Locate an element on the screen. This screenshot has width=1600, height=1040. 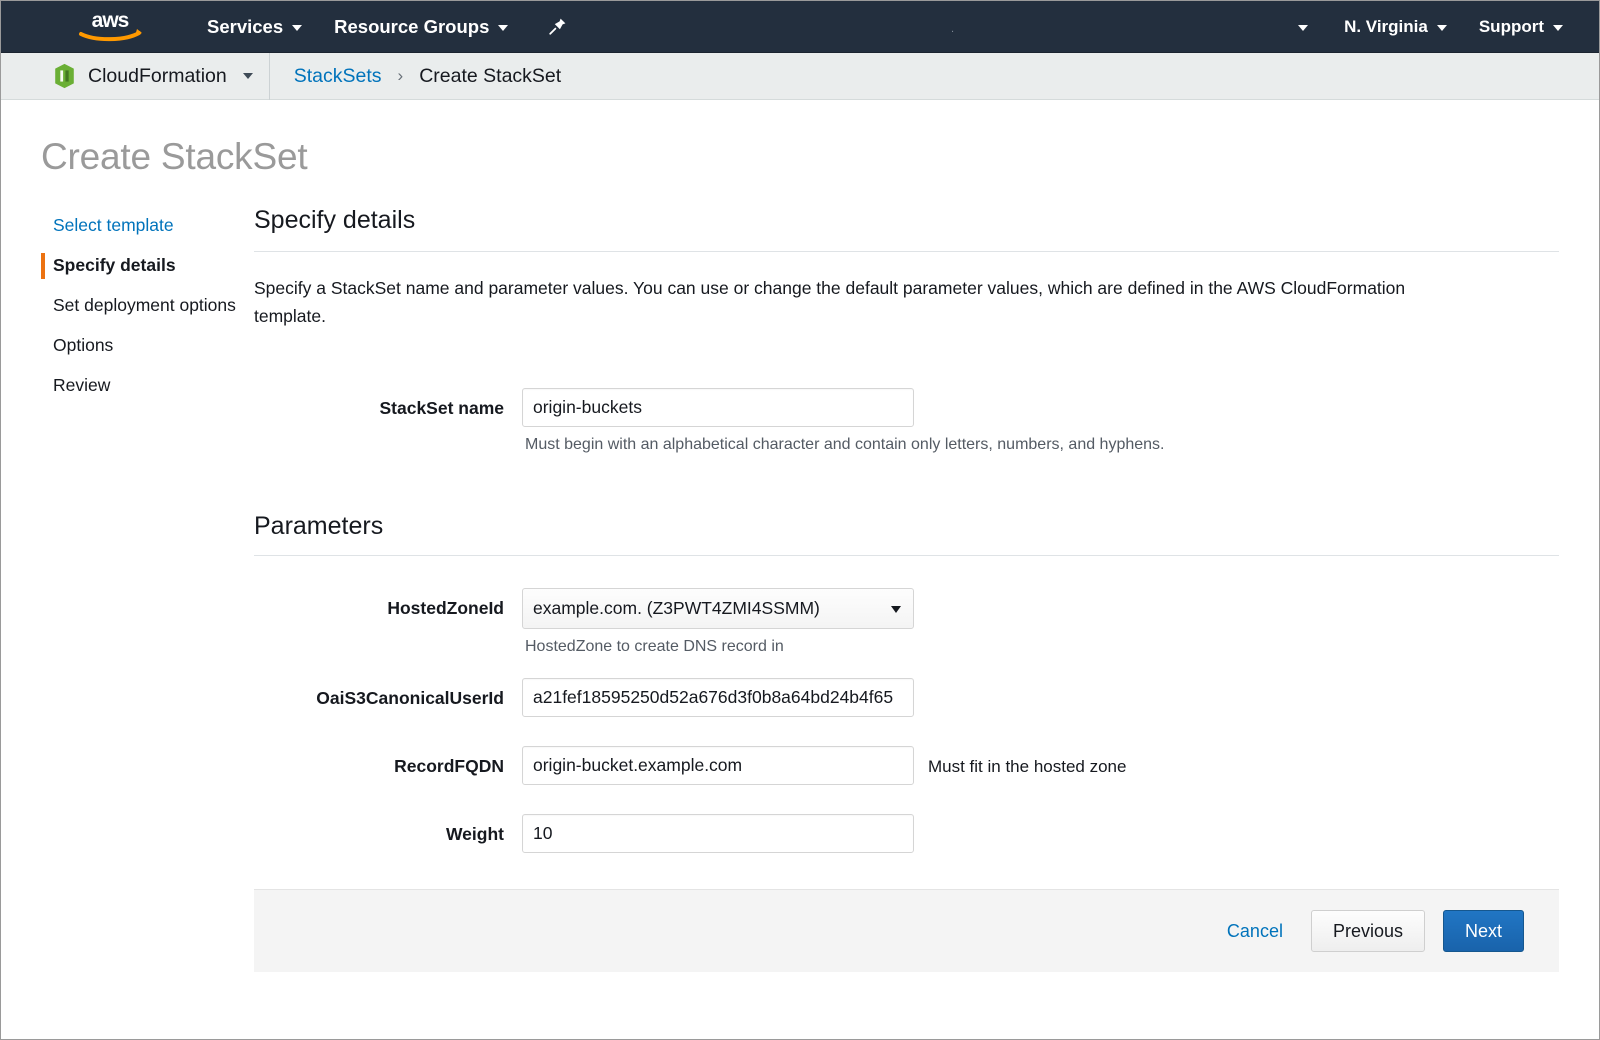
weight-label: Weight is located at coordinates (474, 834).